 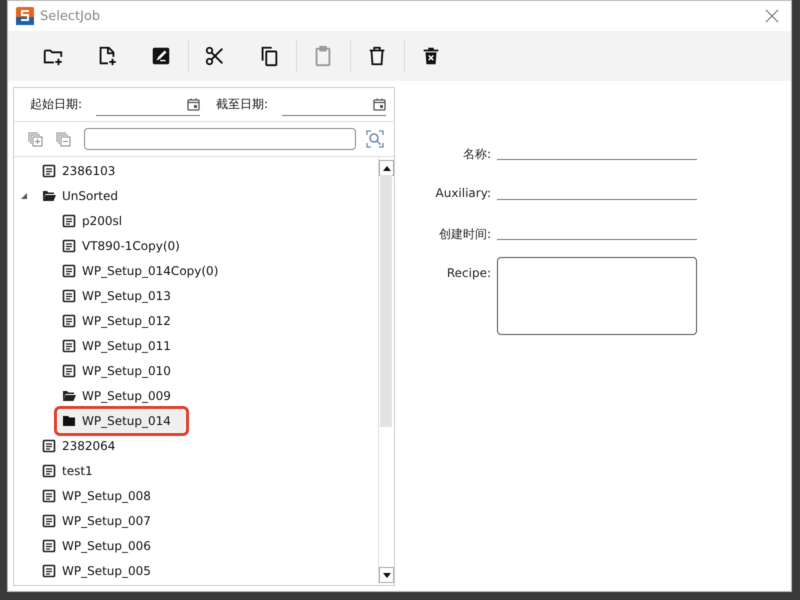 What do you see at coordinates (72, 471) in the screenshot?
I see `tree-item: test1` at bounding box center [72, 471].